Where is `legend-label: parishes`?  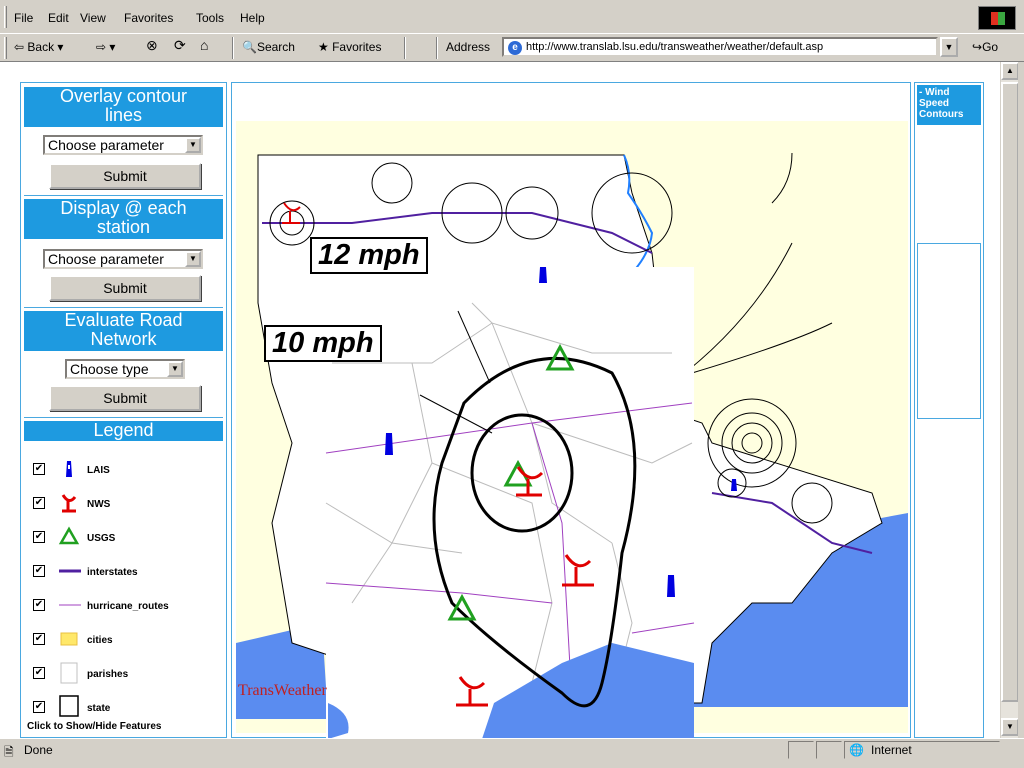 legend-label: parishes is located at coordinates (108, 674).